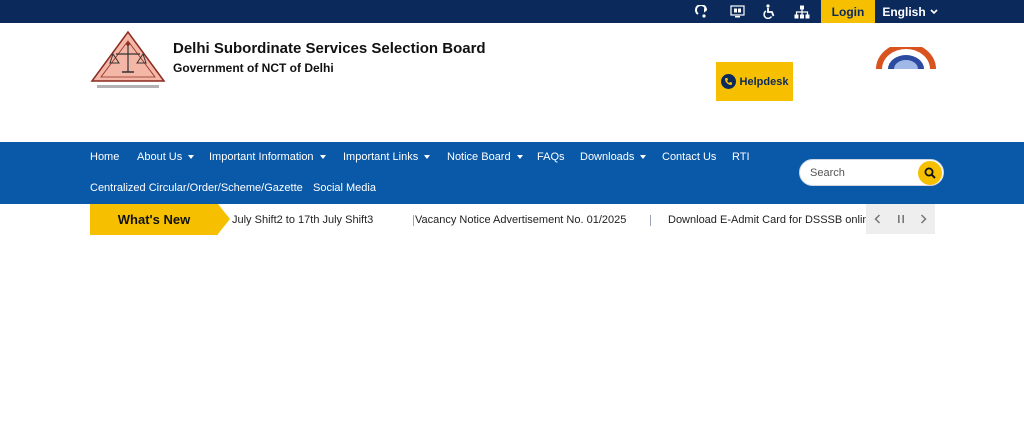  Describe the element at coordinates (520, 219) in the screenshot. I see `ticker-item: Vacancy Notice Advertisement No. 01/2025` at that location.